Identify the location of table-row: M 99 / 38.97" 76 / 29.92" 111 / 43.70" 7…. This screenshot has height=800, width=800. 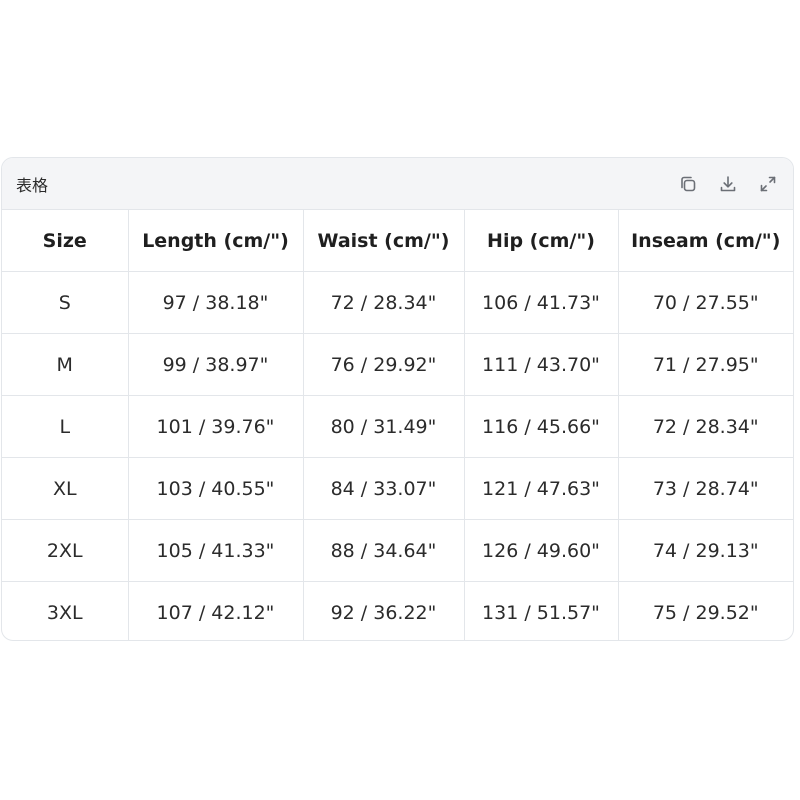
(397, 364).